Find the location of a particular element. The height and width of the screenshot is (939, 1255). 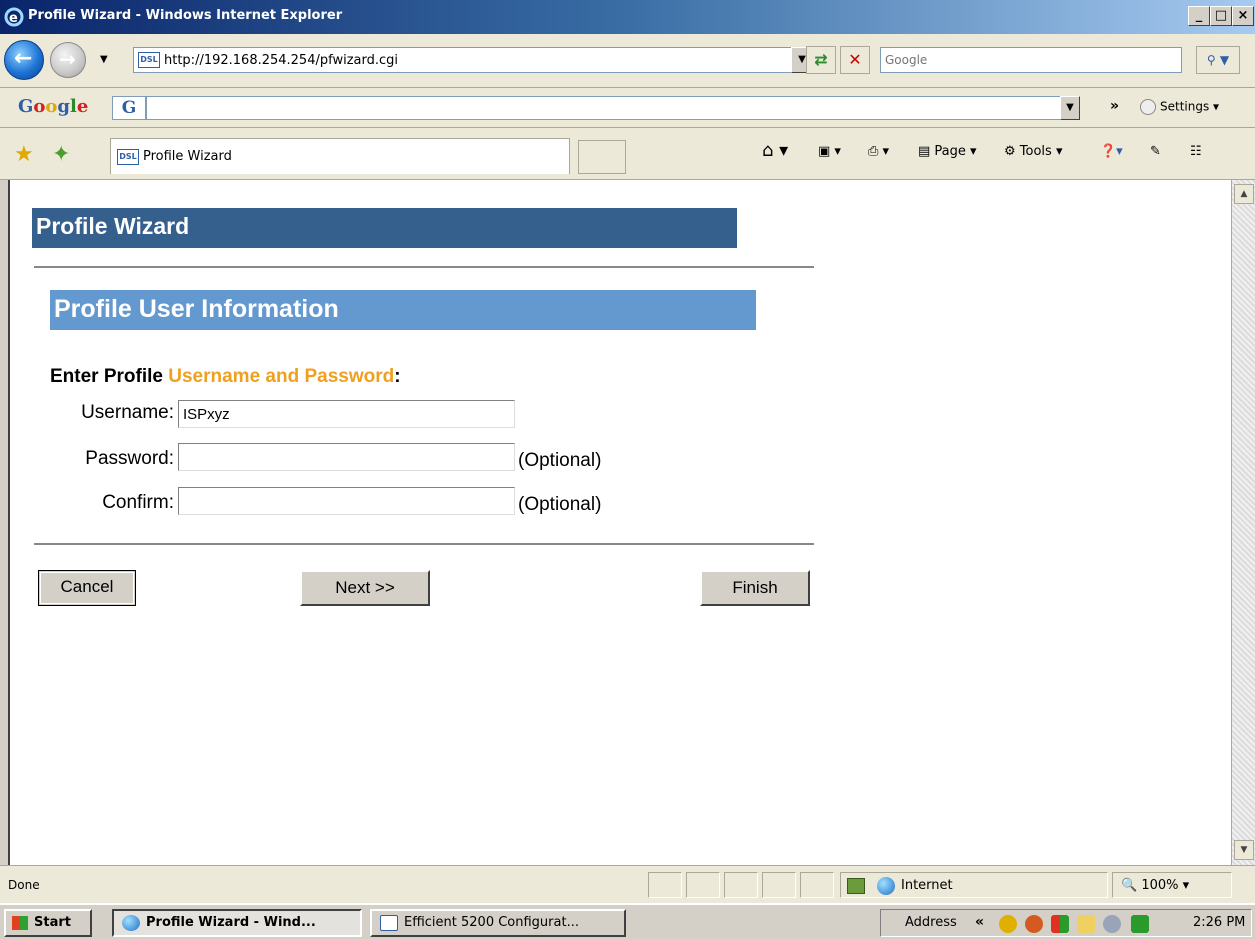

messenger-icon: ☷ is located at coordinates (1196, 151).